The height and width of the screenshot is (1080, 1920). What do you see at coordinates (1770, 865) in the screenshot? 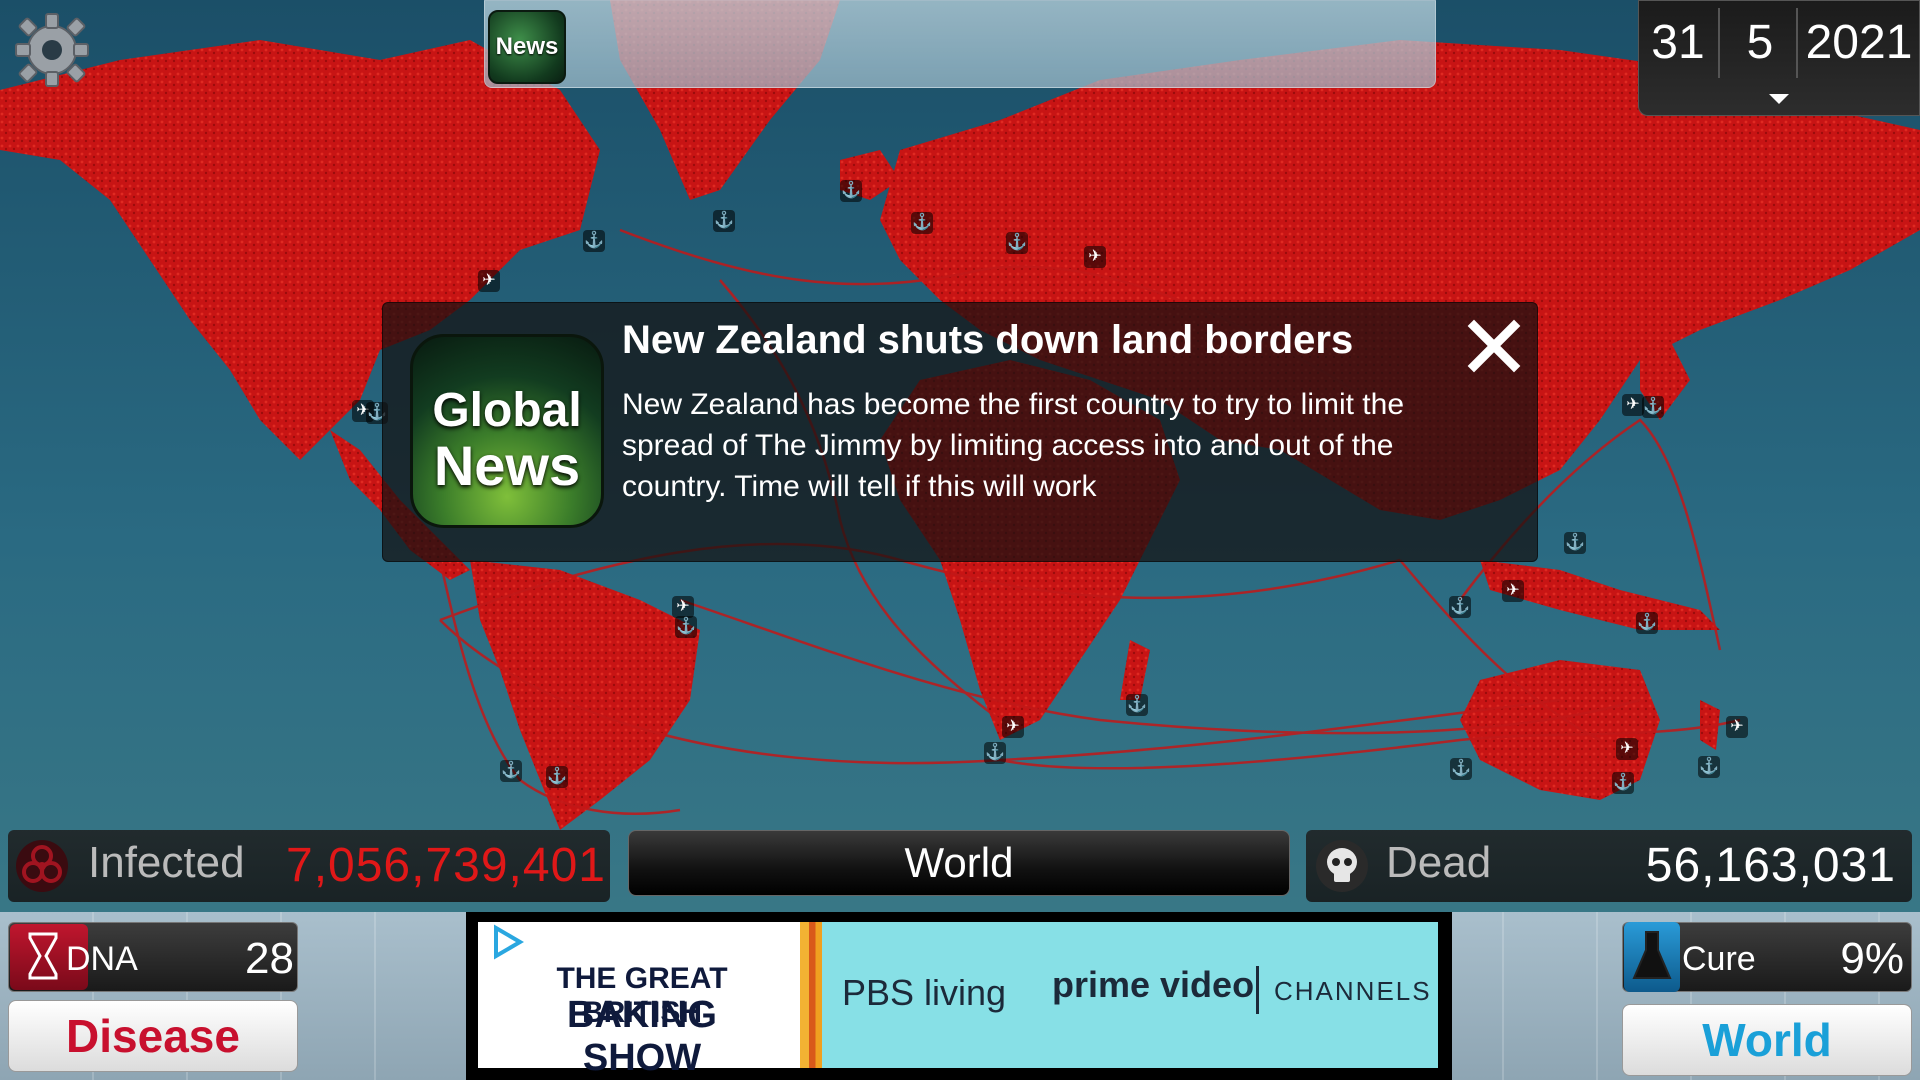
I see `dead-count: 56,163,031` at bounding box center [1770, 865].